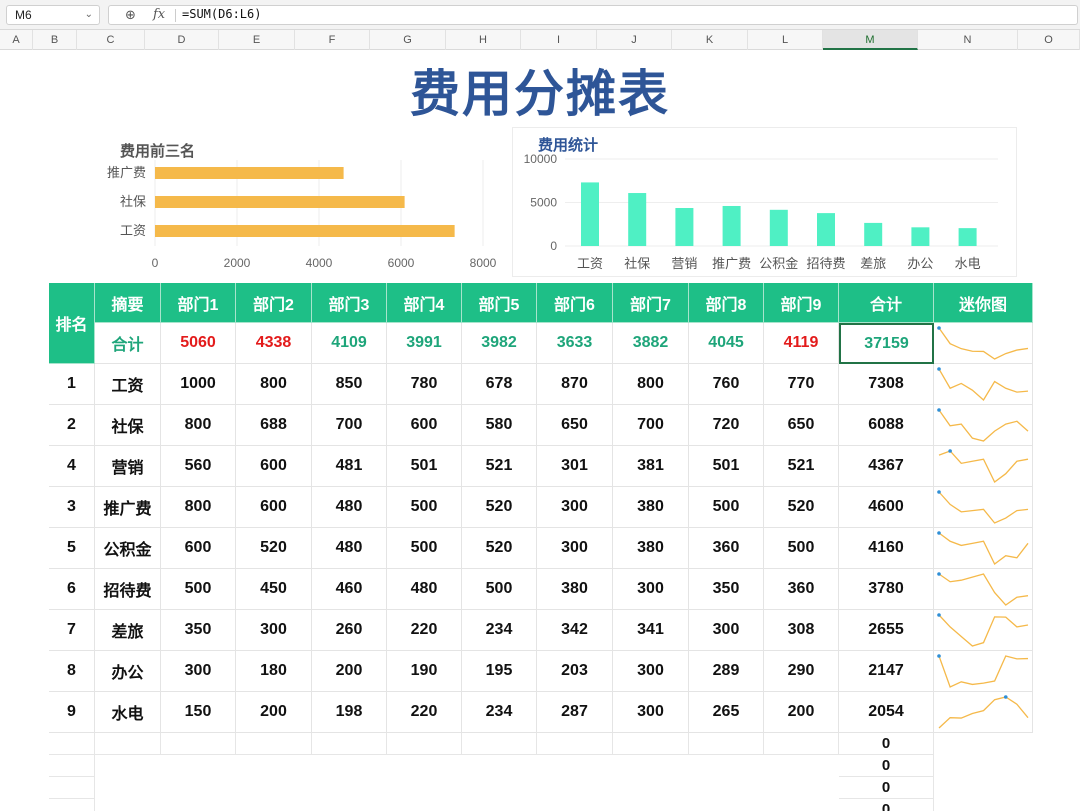 Image resolution: width=1080 pixels, height=811 pixels. What do you see at coordinates (72, 384) in the screenshot?
I see `rank-cell: 1` at bounding box center [72, 384].